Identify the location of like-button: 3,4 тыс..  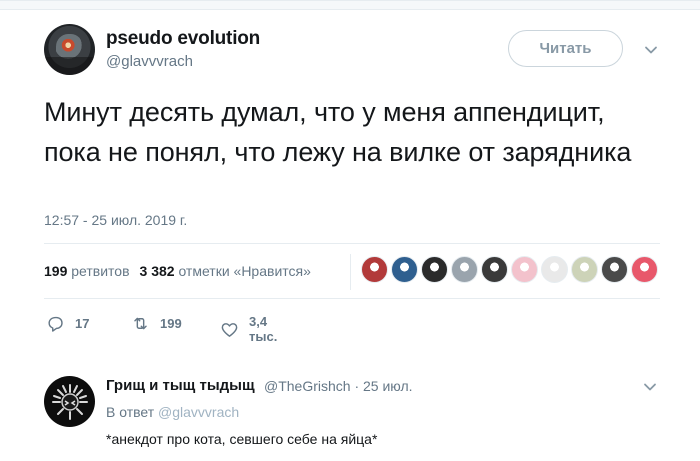
(248, 329).